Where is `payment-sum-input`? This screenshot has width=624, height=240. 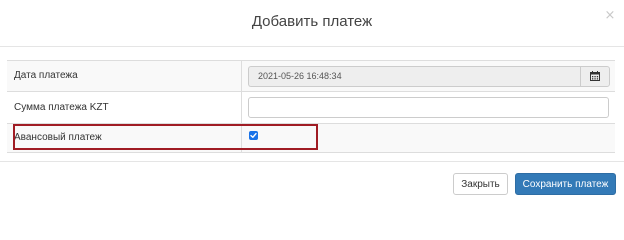
payment-sum-input is located at coordinates (428, 108).